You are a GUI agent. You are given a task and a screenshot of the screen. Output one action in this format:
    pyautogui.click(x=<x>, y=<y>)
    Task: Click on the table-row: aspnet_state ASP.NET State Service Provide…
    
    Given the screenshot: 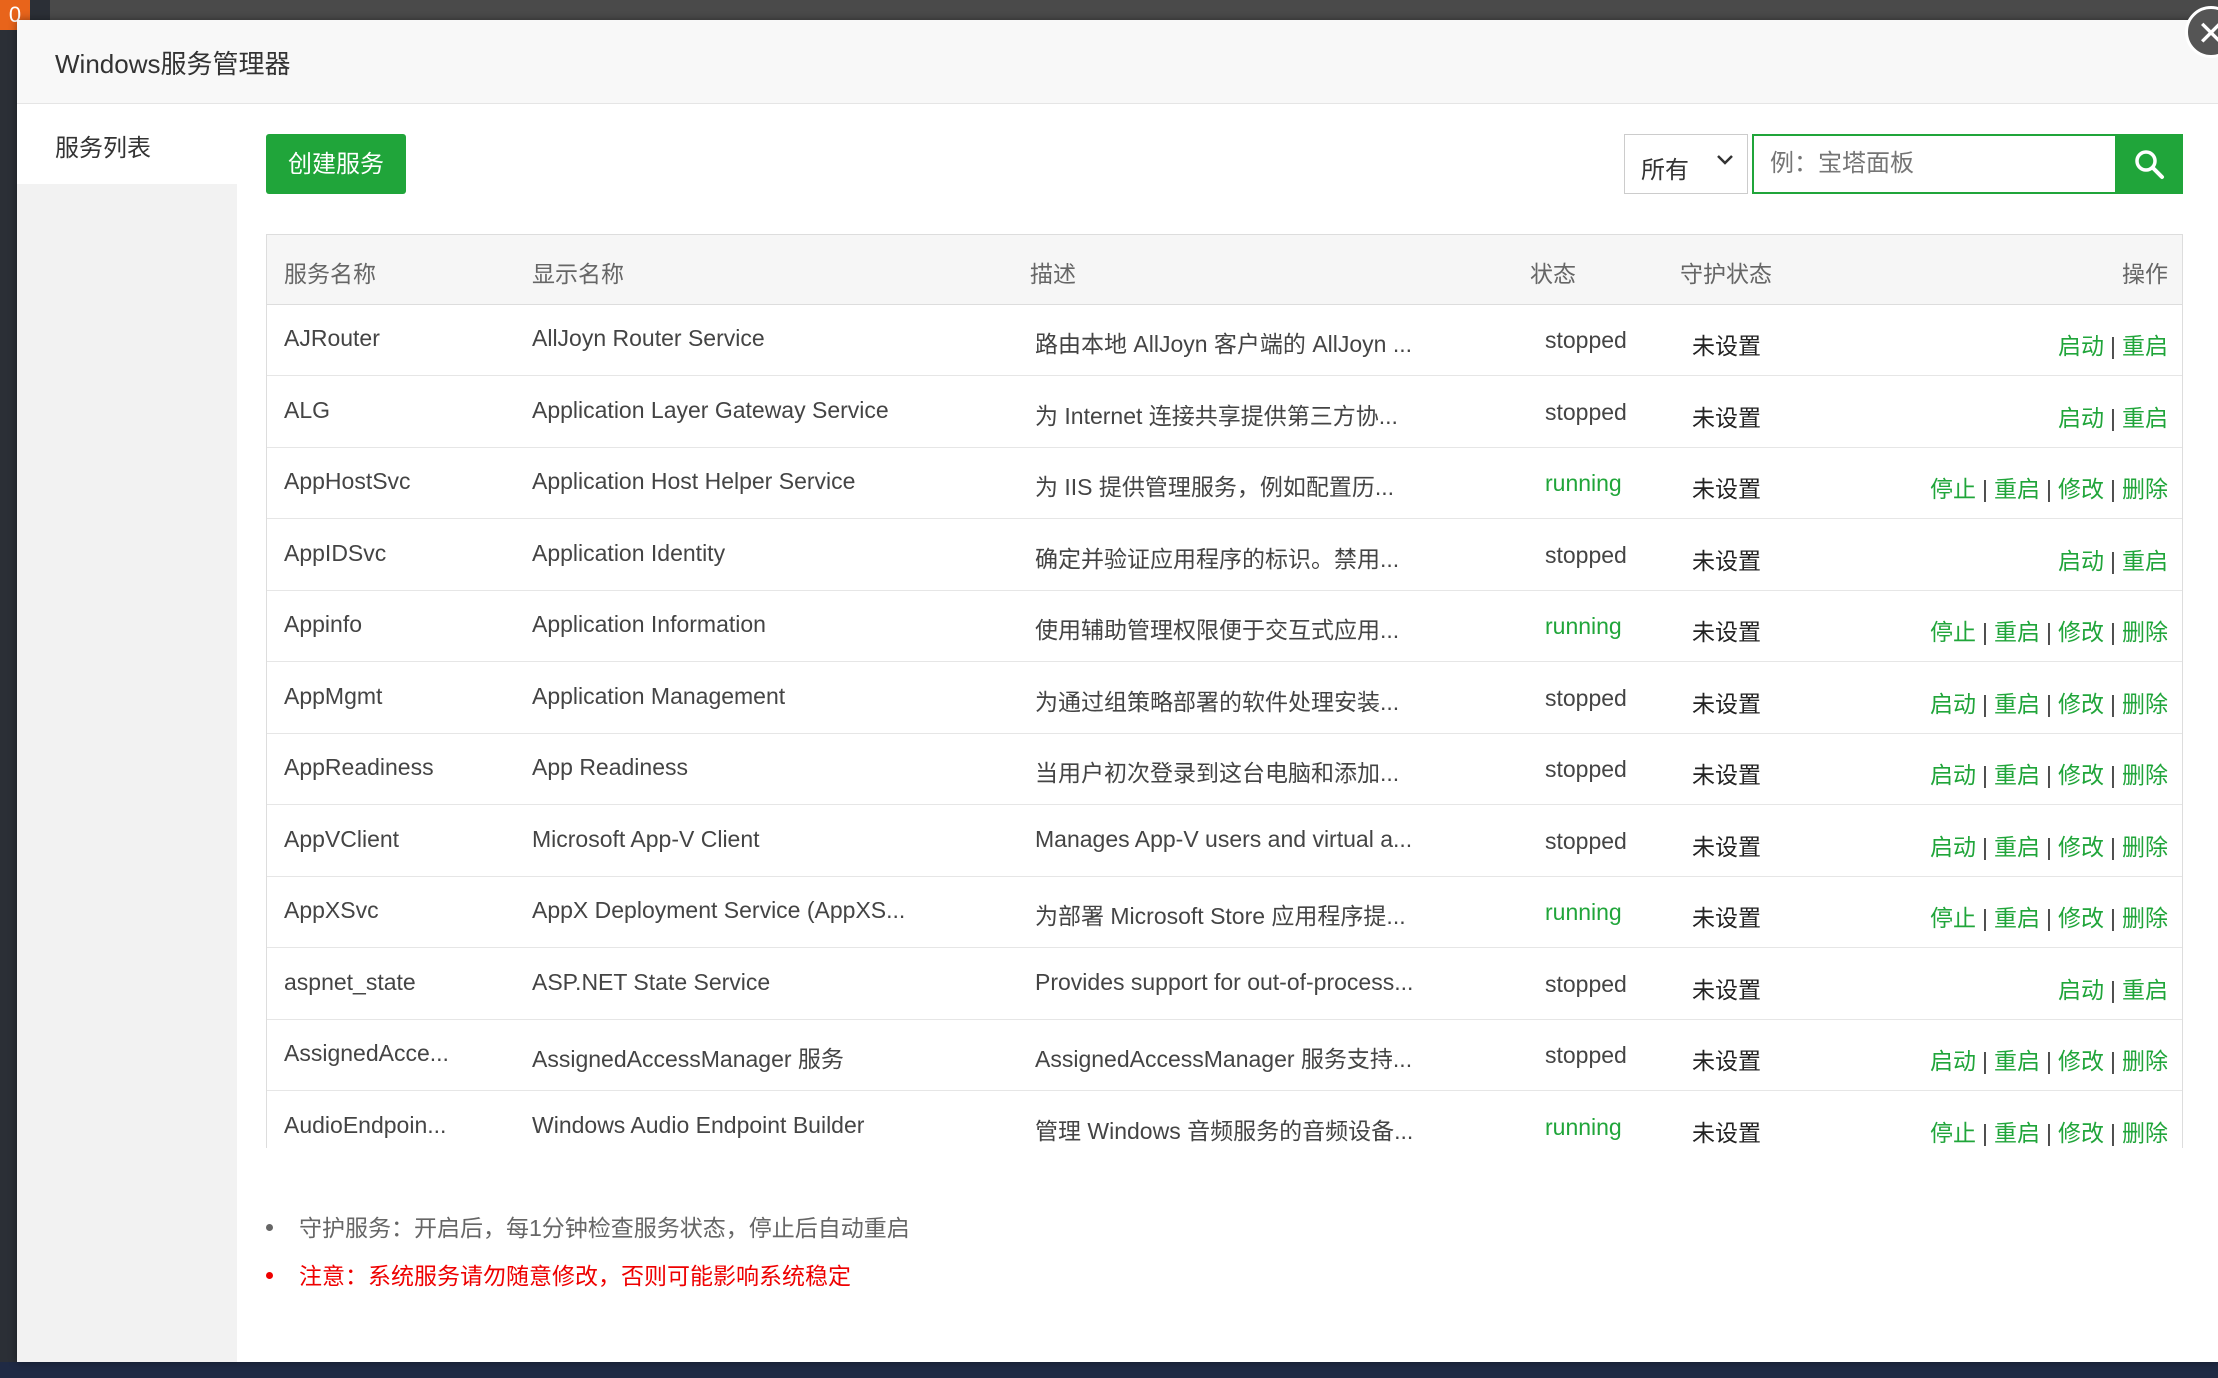 What is the action you would take?
    pyautogui.click(x=1224, y=984)
    